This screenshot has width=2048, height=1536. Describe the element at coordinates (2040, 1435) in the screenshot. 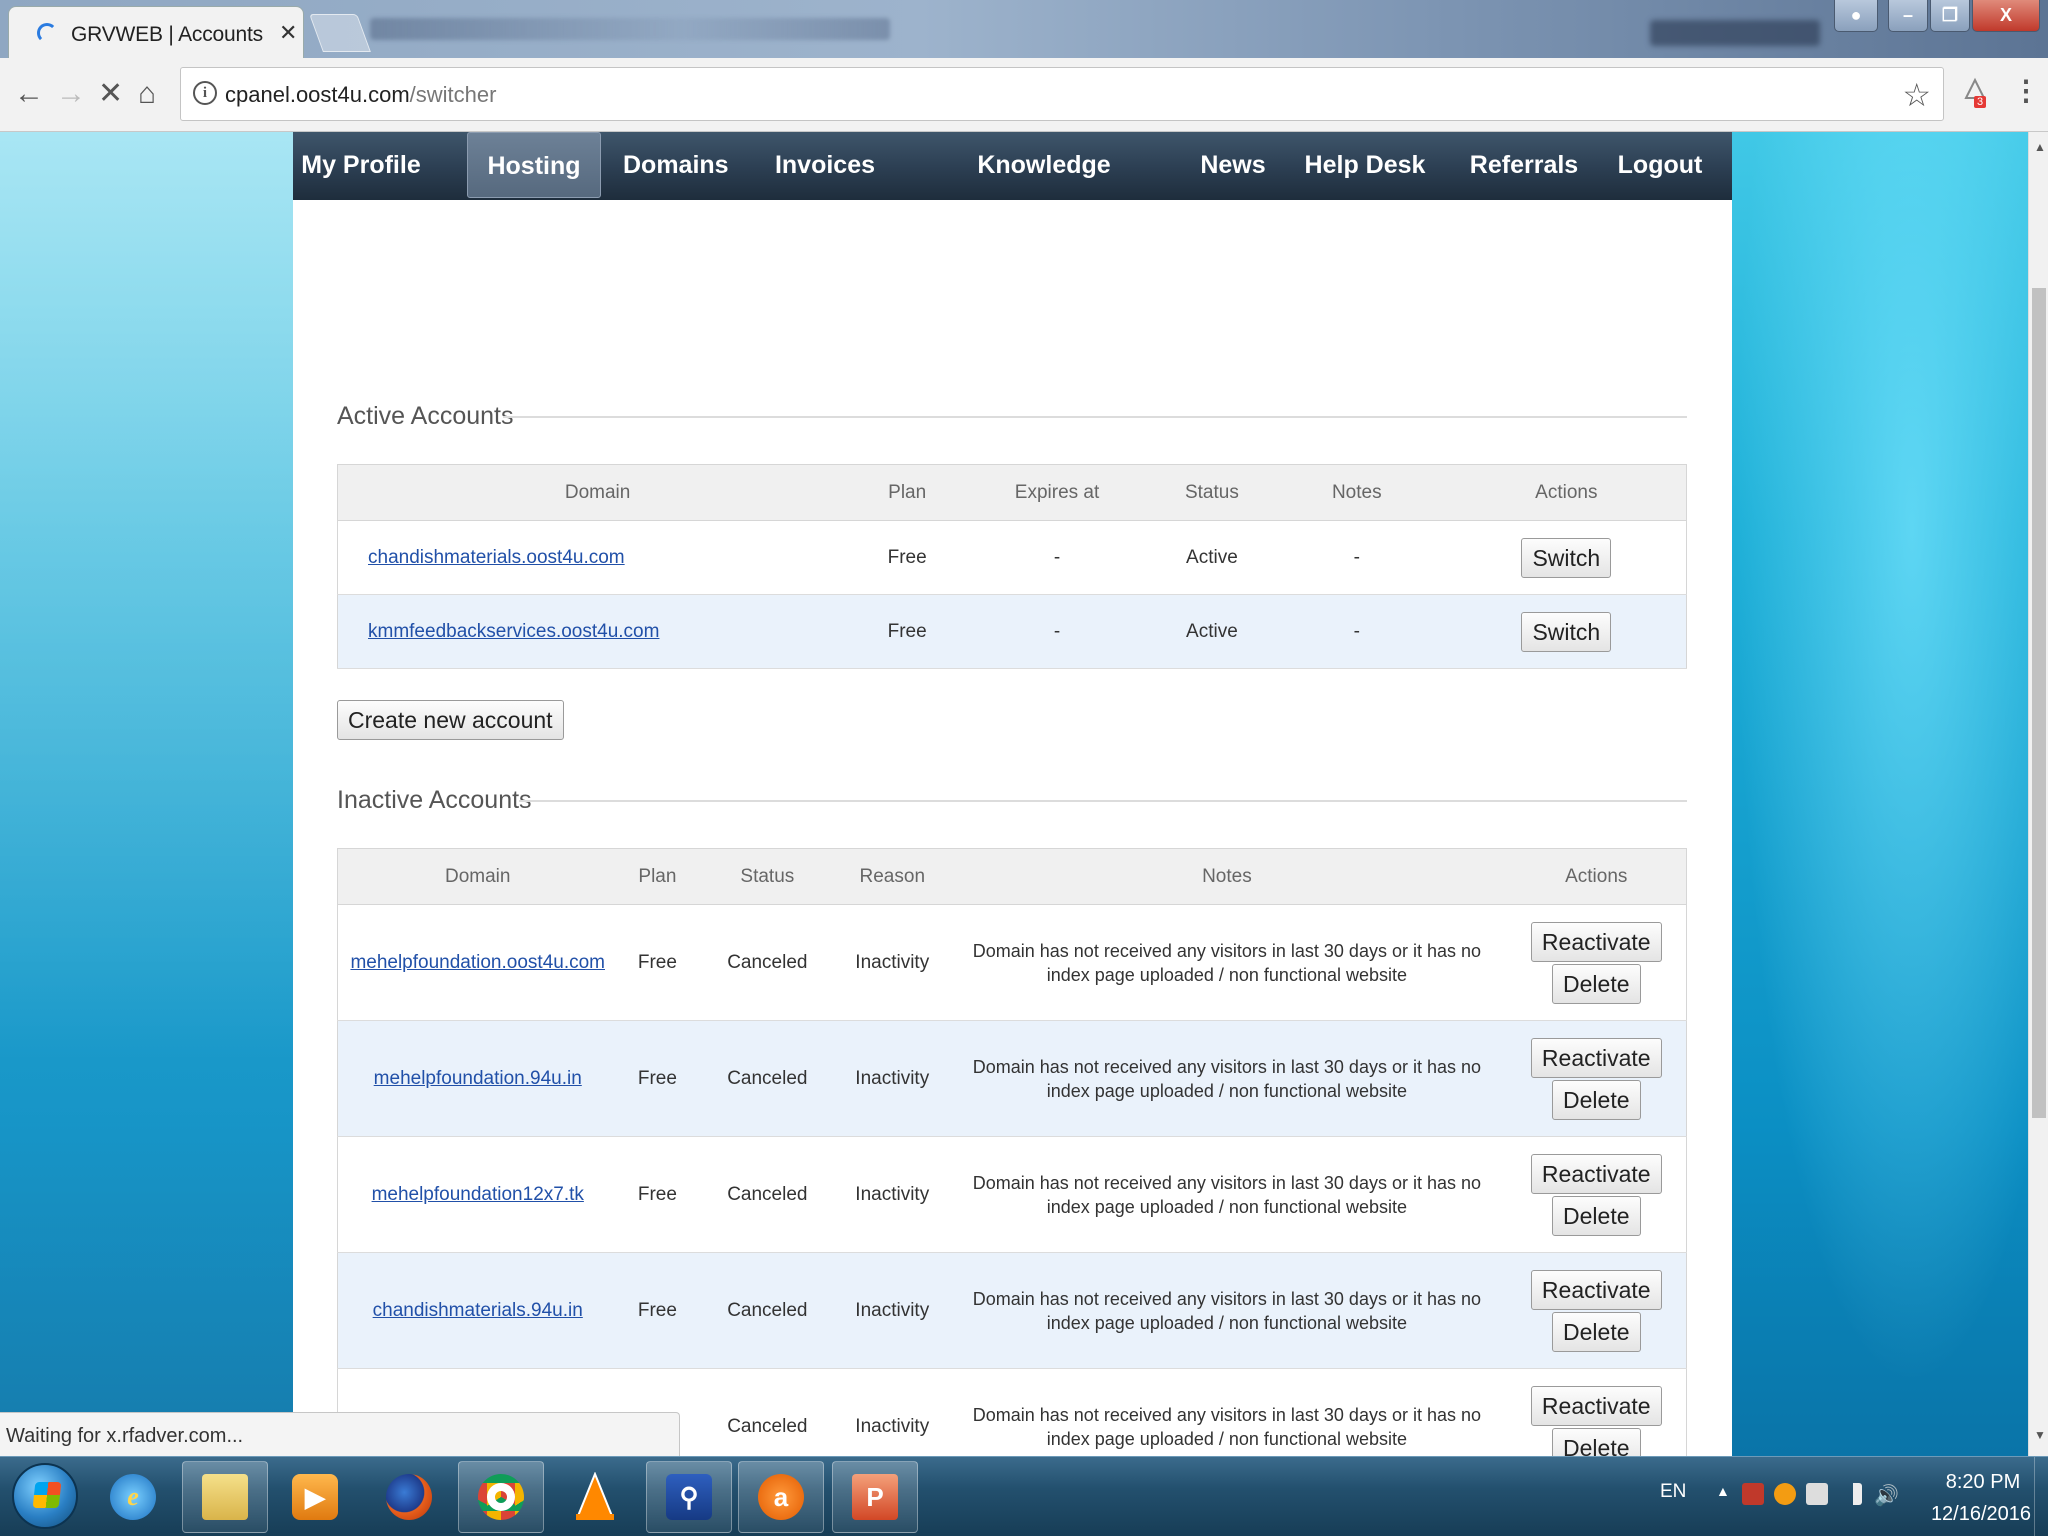

I see `scroll-down-arrow-icon: ▼` at that location.